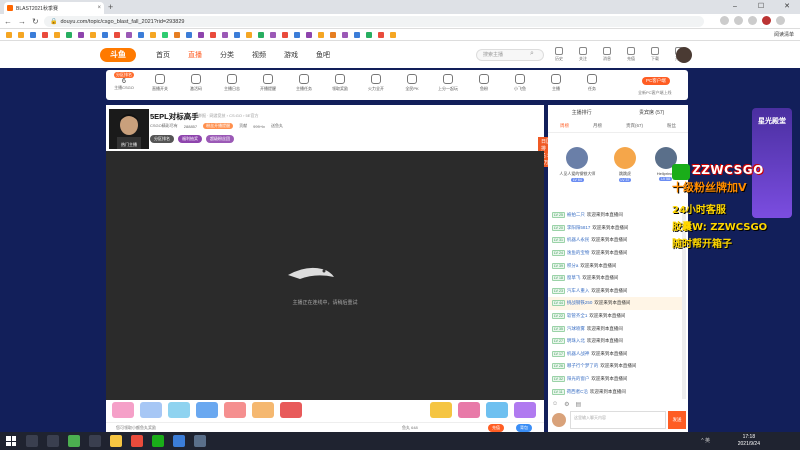 The width and height of the screenshot is (800, 450). Describe the element at coordinates (574, 278) in the screenshot. I see `chat-username: 窗草飞` at that location.